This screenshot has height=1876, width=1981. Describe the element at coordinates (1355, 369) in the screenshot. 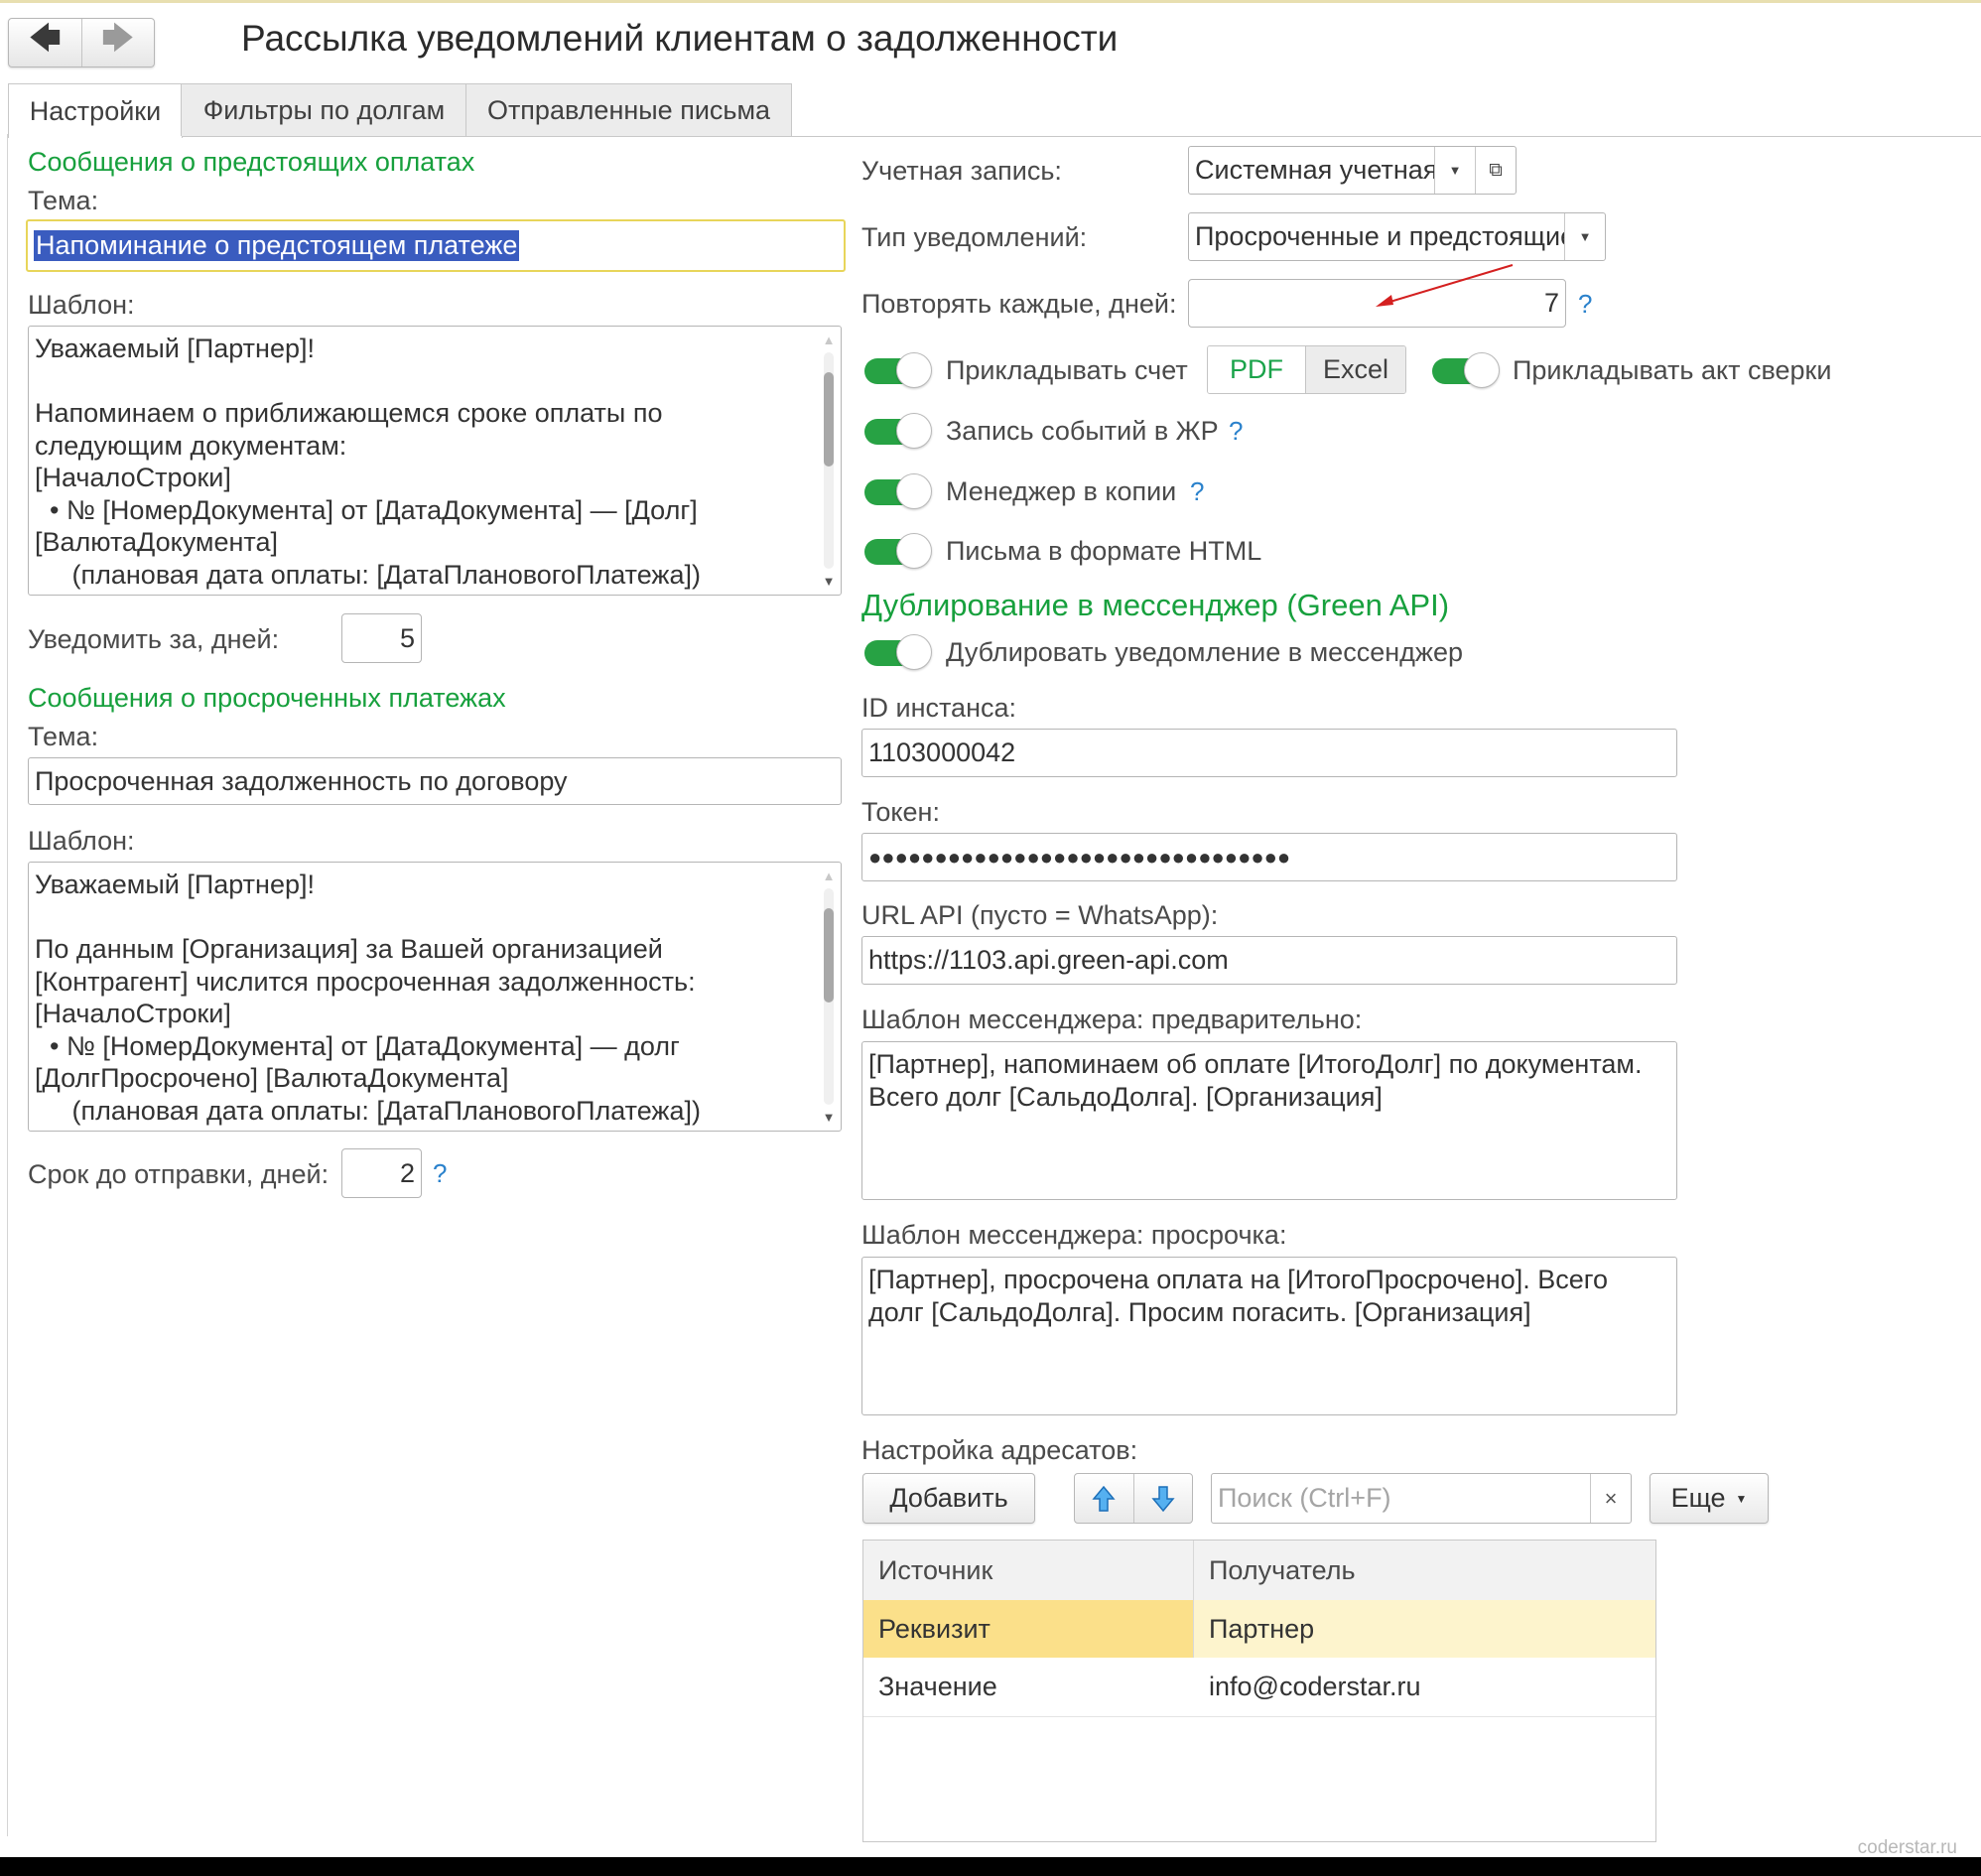

I see `format-excel-option: Excel` at that location.